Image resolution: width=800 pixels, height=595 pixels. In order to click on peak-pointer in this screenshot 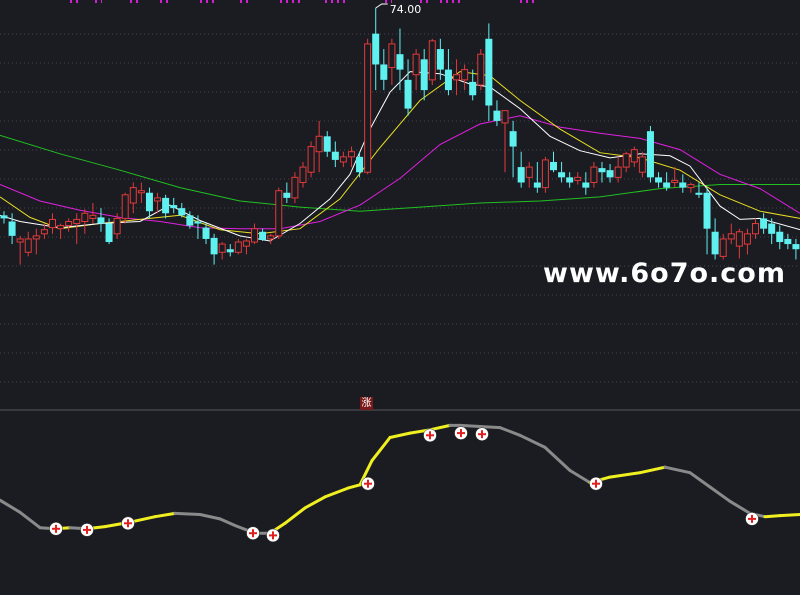, I will do `click(381, 6)`.